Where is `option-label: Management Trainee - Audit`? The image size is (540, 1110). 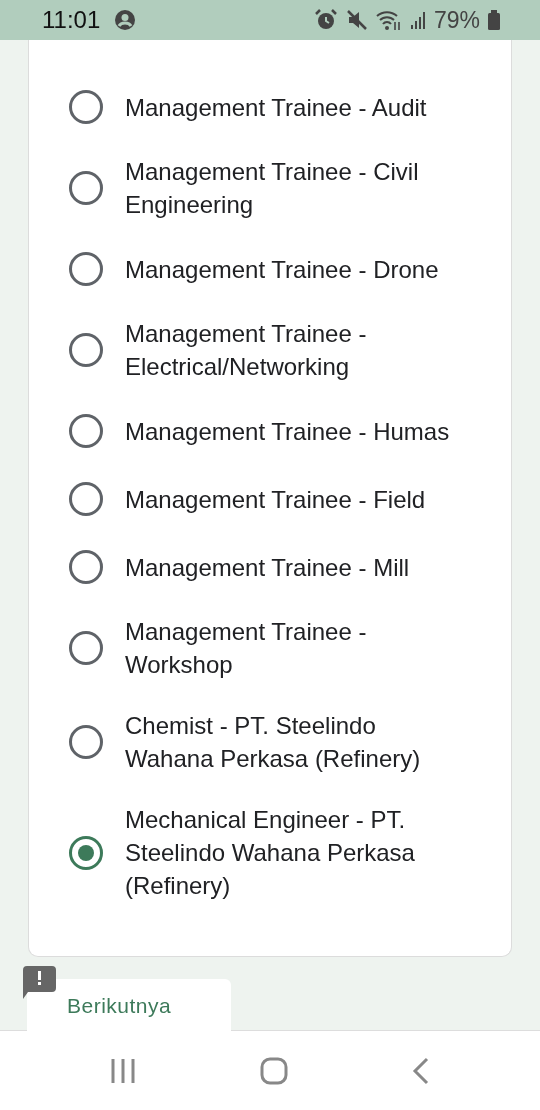
option-label: Management Trainee - Audit is located at coordinates (276, 107).